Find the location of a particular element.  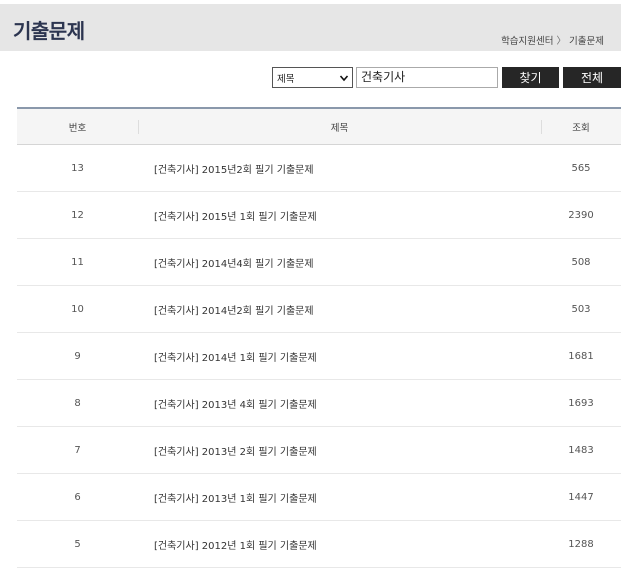

row-views: 565 is located at coordinates (581, 168).